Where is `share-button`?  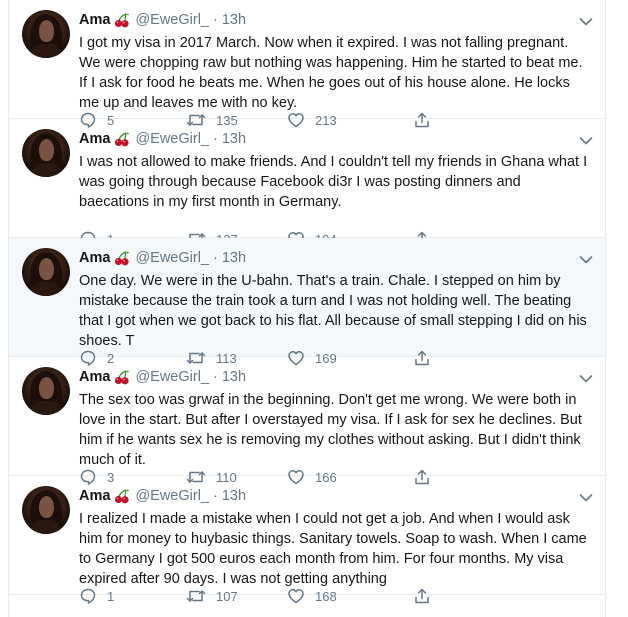
share-button is located at coordinates (427, 596).